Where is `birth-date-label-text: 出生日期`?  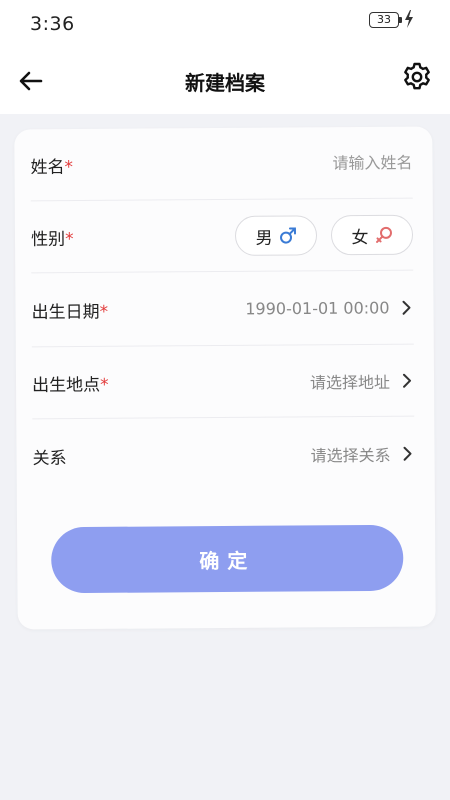 birth-date-label-text: 出生日期 is located at coordinates (65, 312).